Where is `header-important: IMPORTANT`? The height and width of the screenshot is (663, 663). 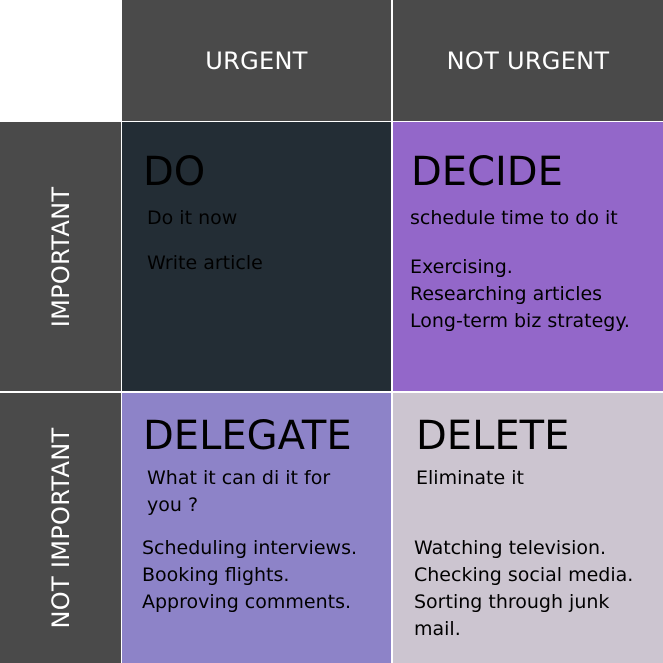
header-important: IMPORTANT is located at coordinates (60, 256).